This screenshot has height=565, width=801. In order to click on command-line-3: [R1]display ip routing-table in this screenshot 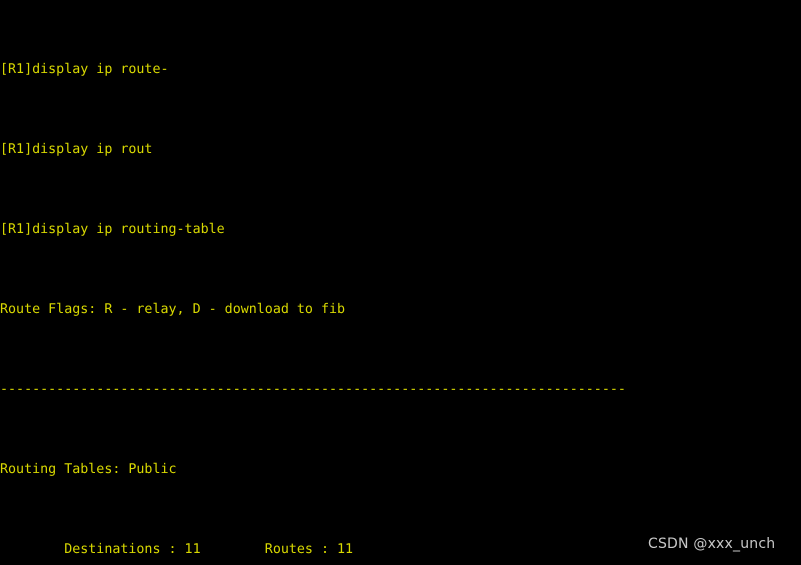, I will do `click(112, 229)`.